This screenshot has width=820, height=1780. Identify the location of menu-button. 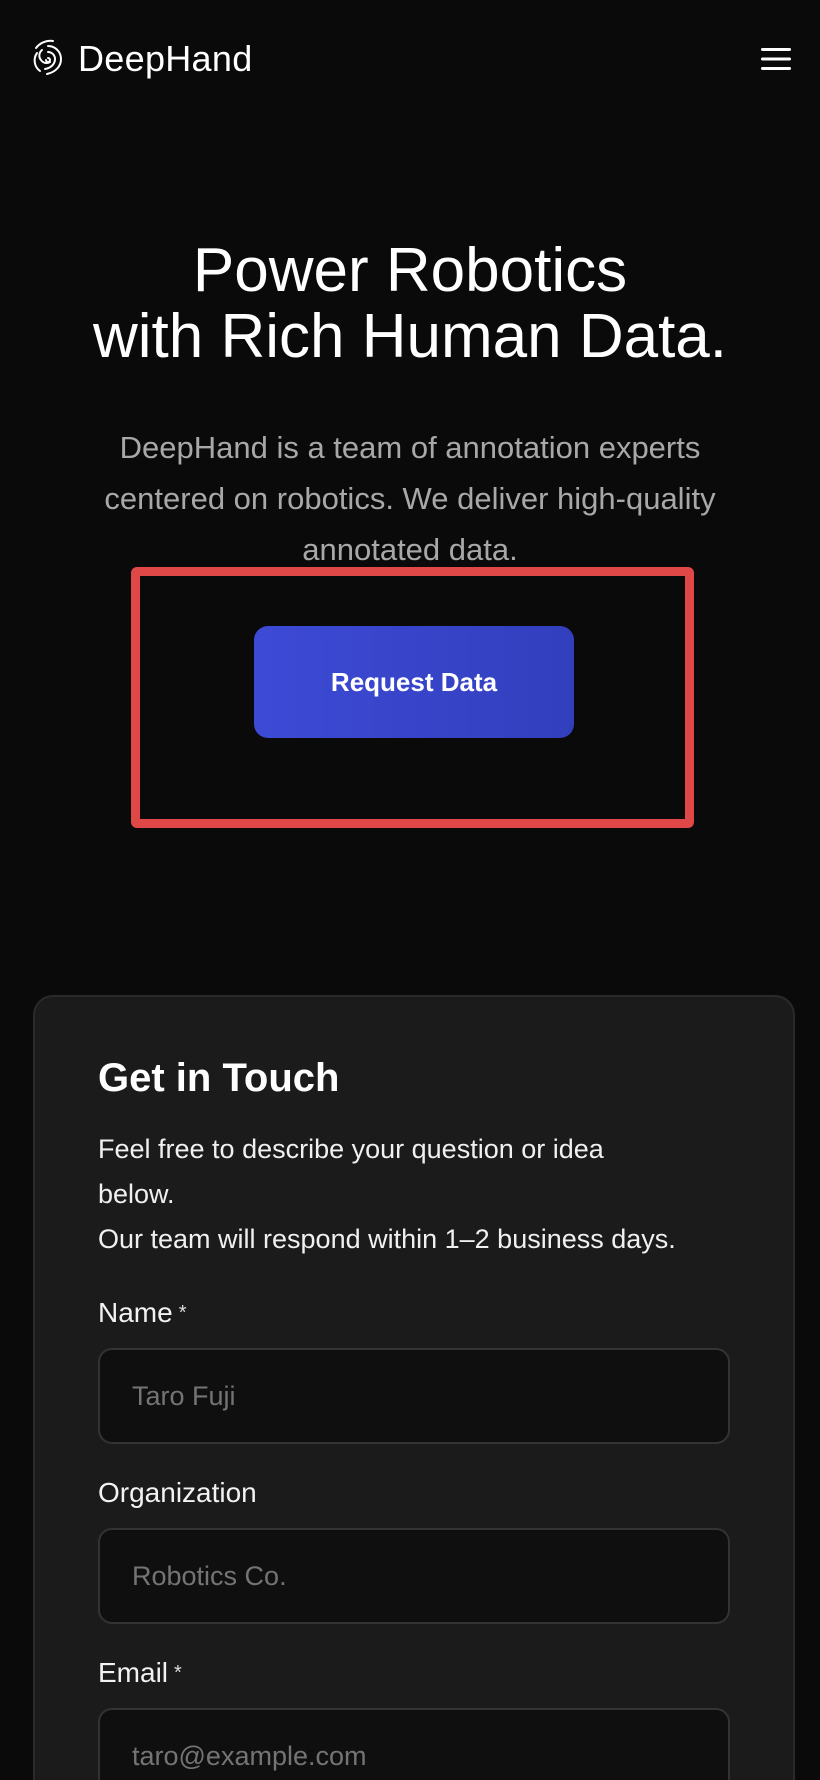
(776, 59).